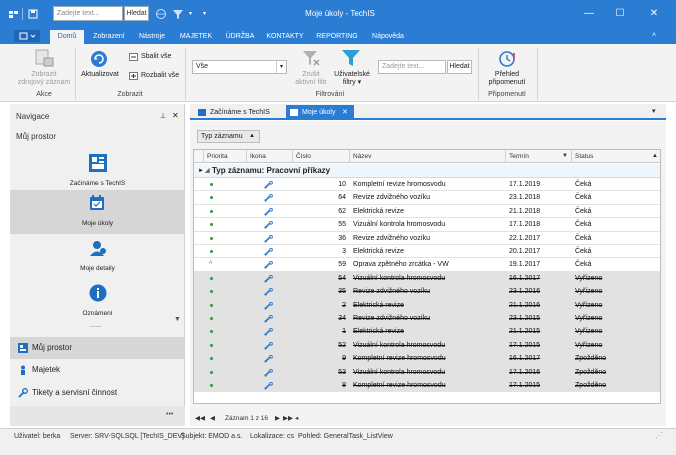 This screenshot has height=455, width=676. What do you see at coordinates (136, 13) in the screenshot?
I see `title-search-button: Hledat` at bounding box center [136, 13].